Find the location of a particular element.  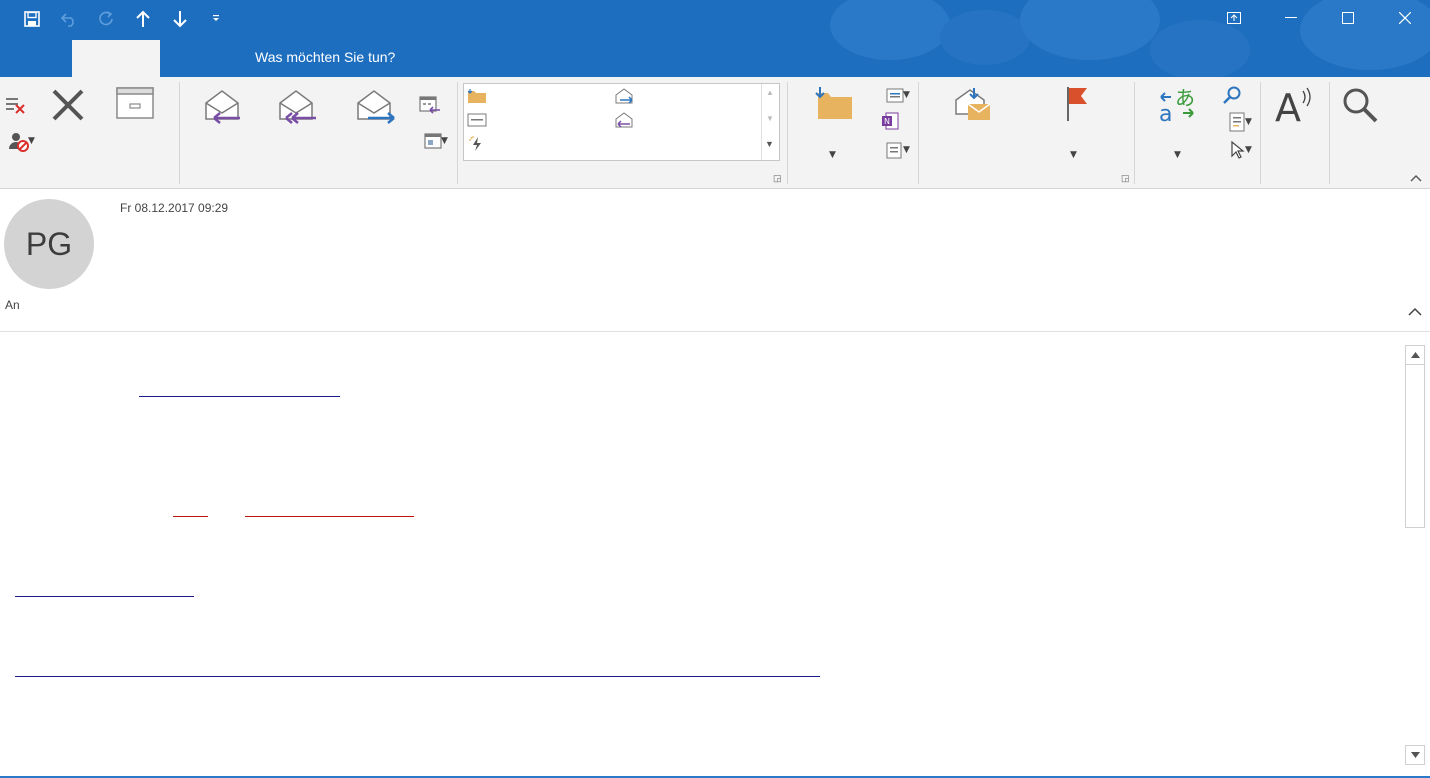

collapse-ribbon-button is located at coordinates (1416, 178).